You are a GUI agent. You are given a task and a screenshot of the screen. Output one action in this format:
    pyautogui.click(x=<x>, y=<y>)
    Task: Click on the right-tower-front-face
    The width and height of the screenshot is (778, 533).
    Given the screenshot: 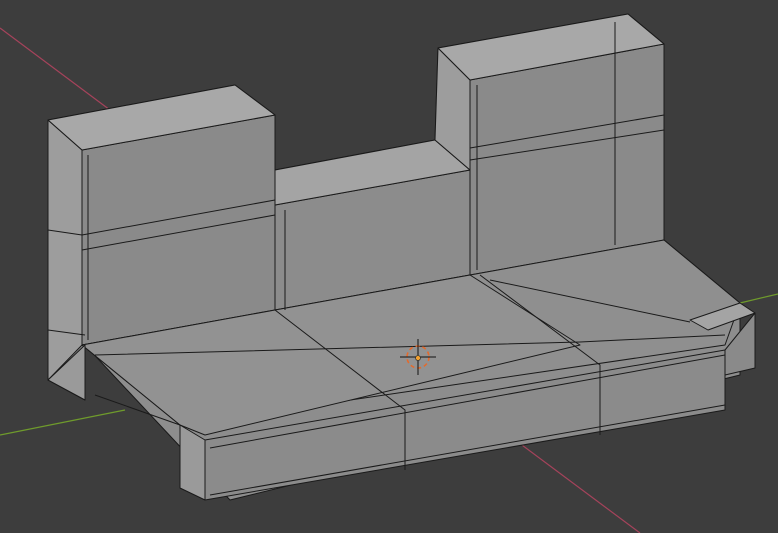 What is the action you would take?
    pyautogui.click(x=567, y=159)
    